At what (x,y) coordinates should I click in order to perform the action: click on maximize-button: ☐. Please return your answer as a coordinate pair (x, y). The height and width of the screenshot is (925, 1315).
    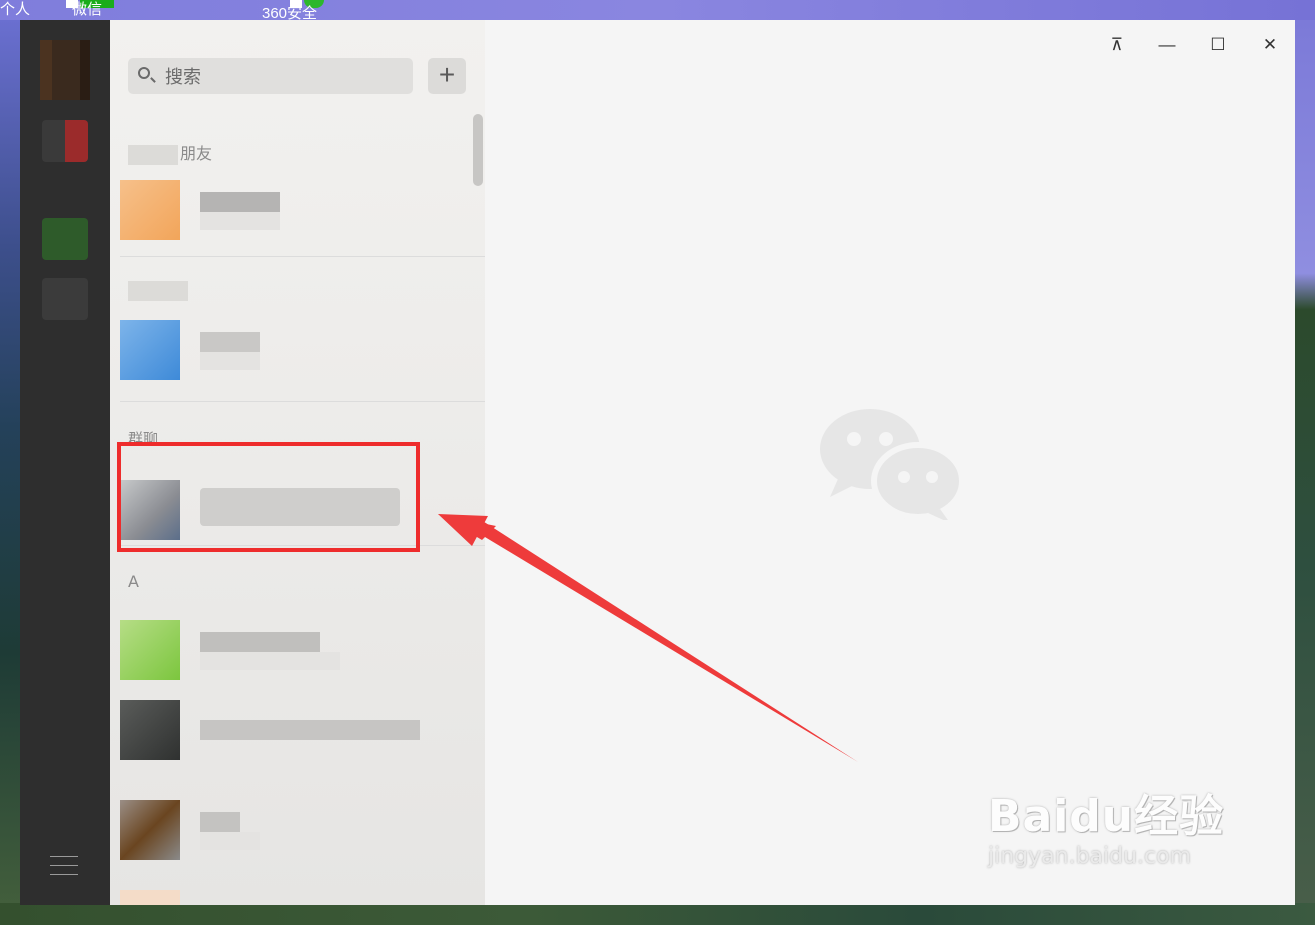
    Looking at the image, I should click on (1218, 45).